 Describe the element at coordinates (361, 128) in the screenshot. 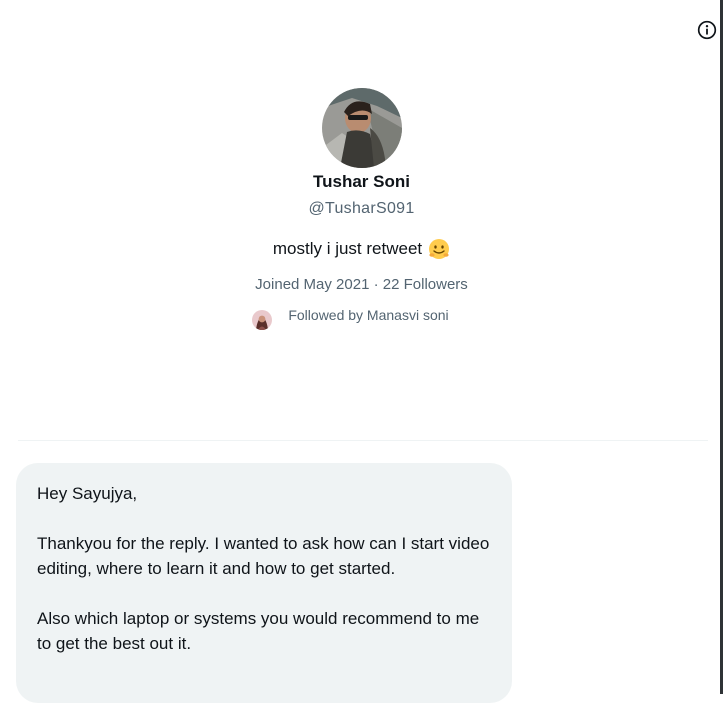

I see `avatar` at that location.